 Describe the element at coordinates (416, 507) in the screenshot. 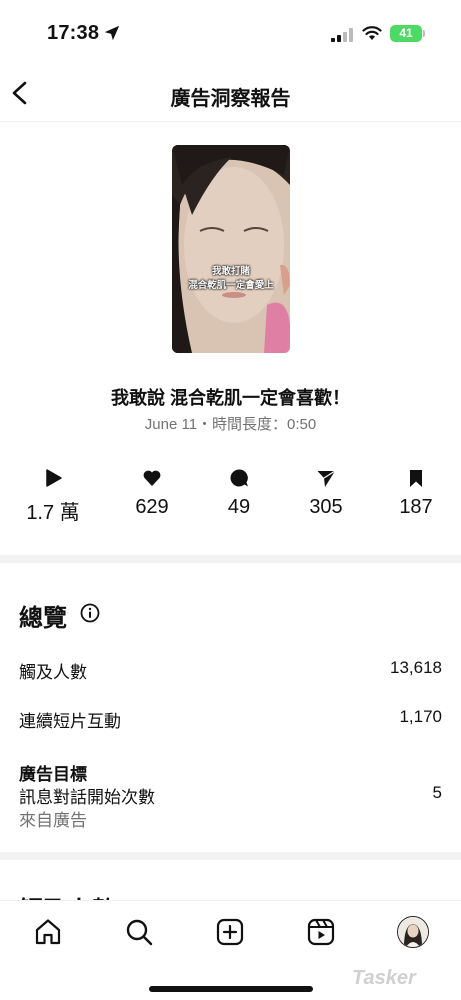

I see `stat-saves-value: 187` at that location.